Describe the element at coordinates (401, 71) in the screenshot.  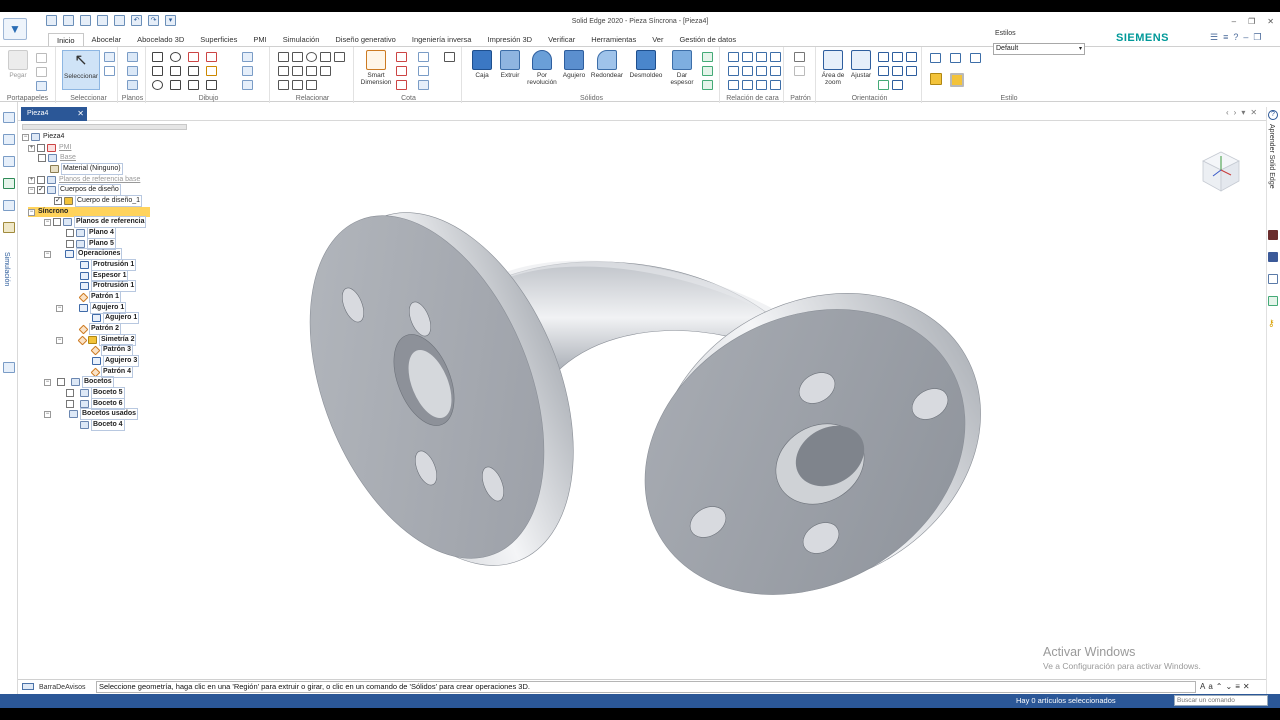
I see `angle-icon` at that location.